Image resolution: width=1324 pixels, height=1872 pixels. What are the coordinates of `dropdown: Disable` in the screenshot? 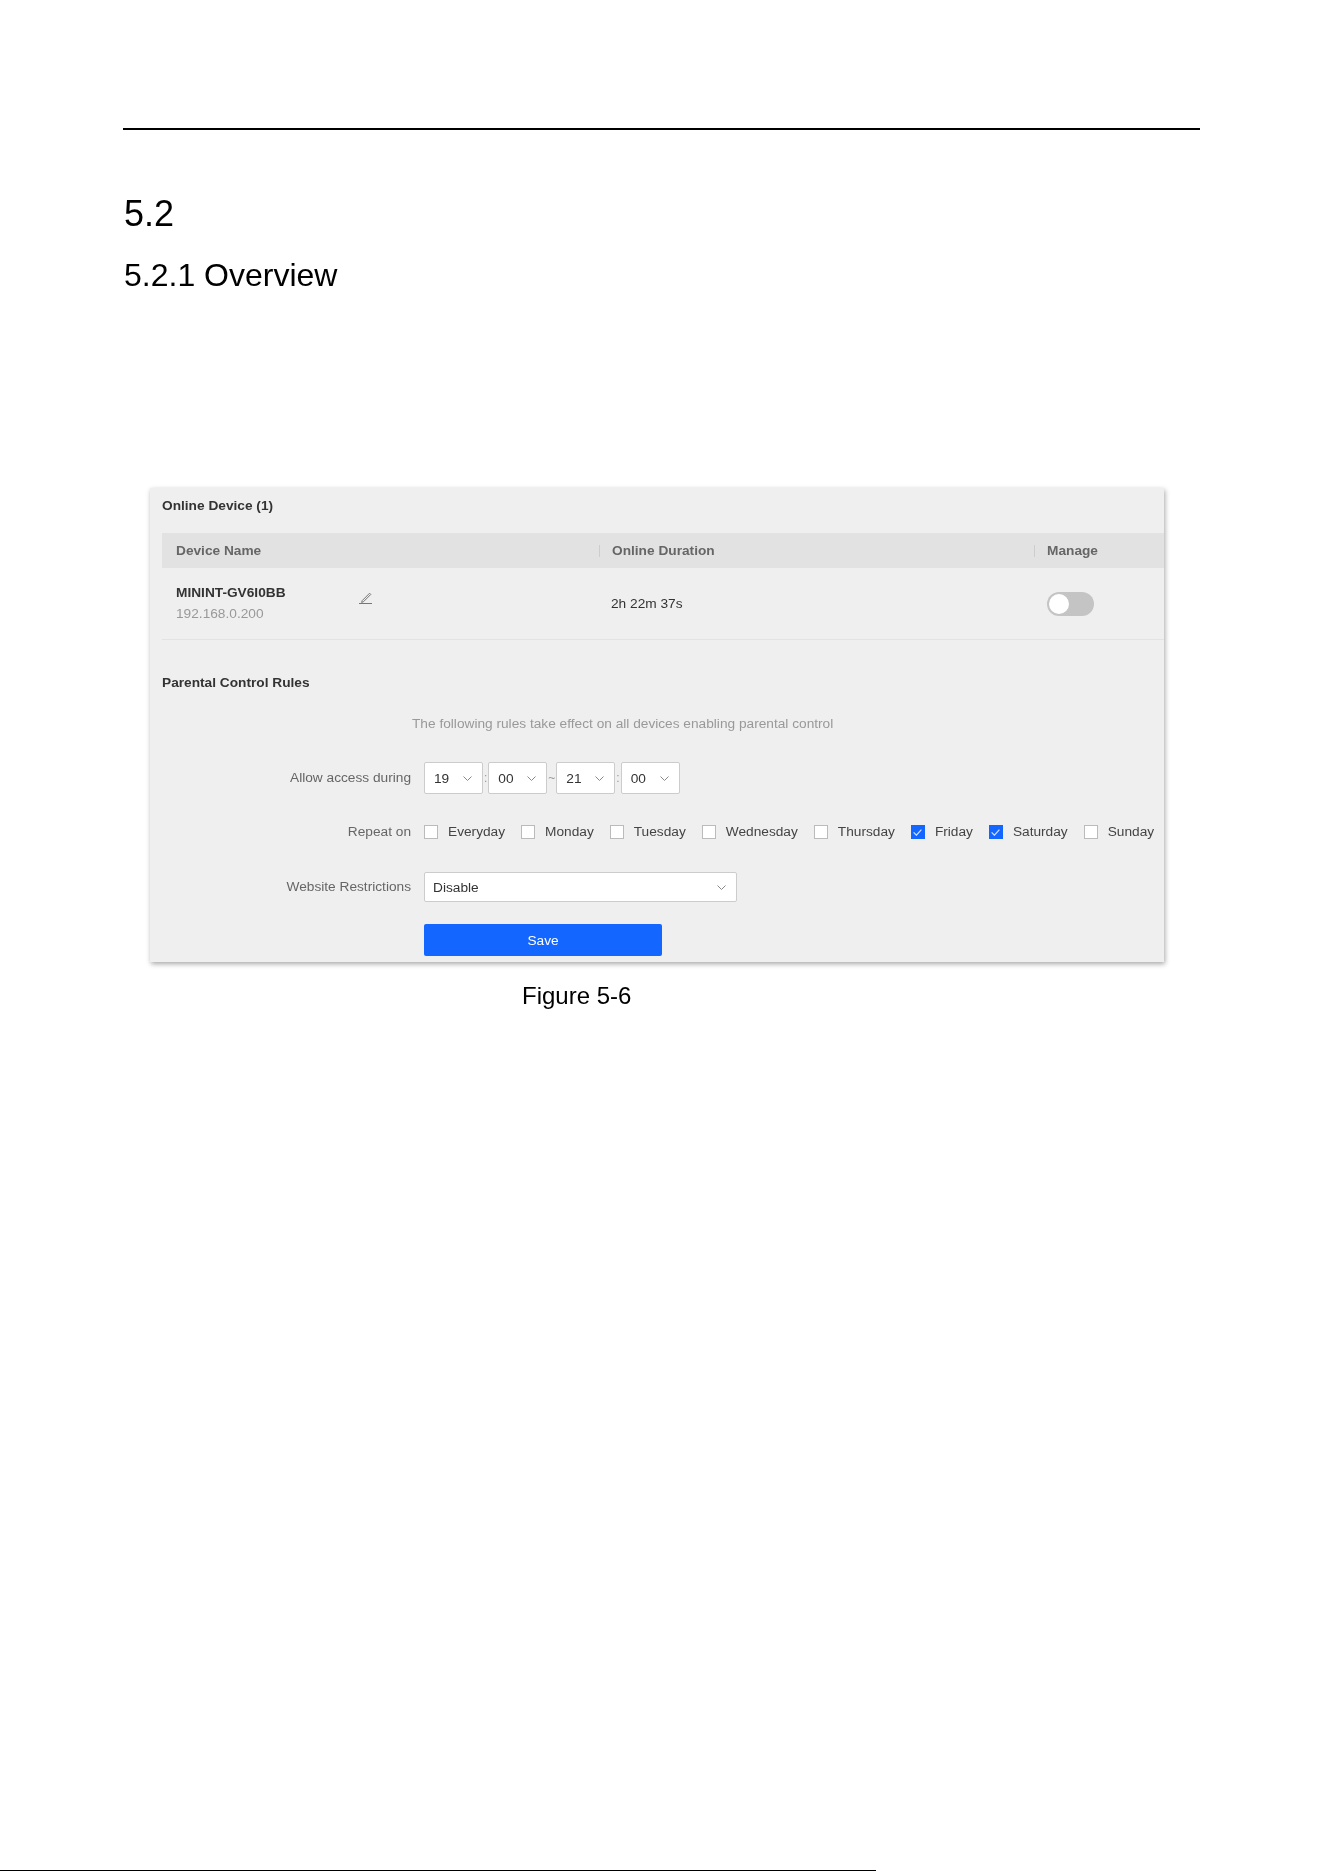 It's located at (580, 887).